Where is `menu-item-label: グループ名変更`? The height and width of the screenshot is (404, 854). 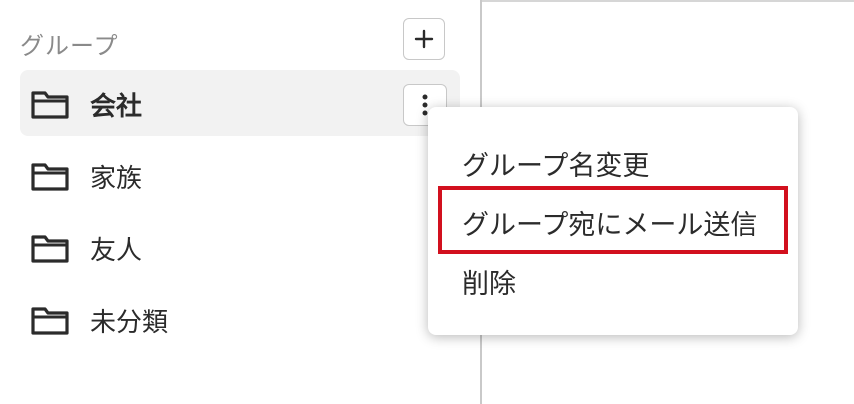
menu-item-label: グループ名変更 is located at coordinates (556, 166).